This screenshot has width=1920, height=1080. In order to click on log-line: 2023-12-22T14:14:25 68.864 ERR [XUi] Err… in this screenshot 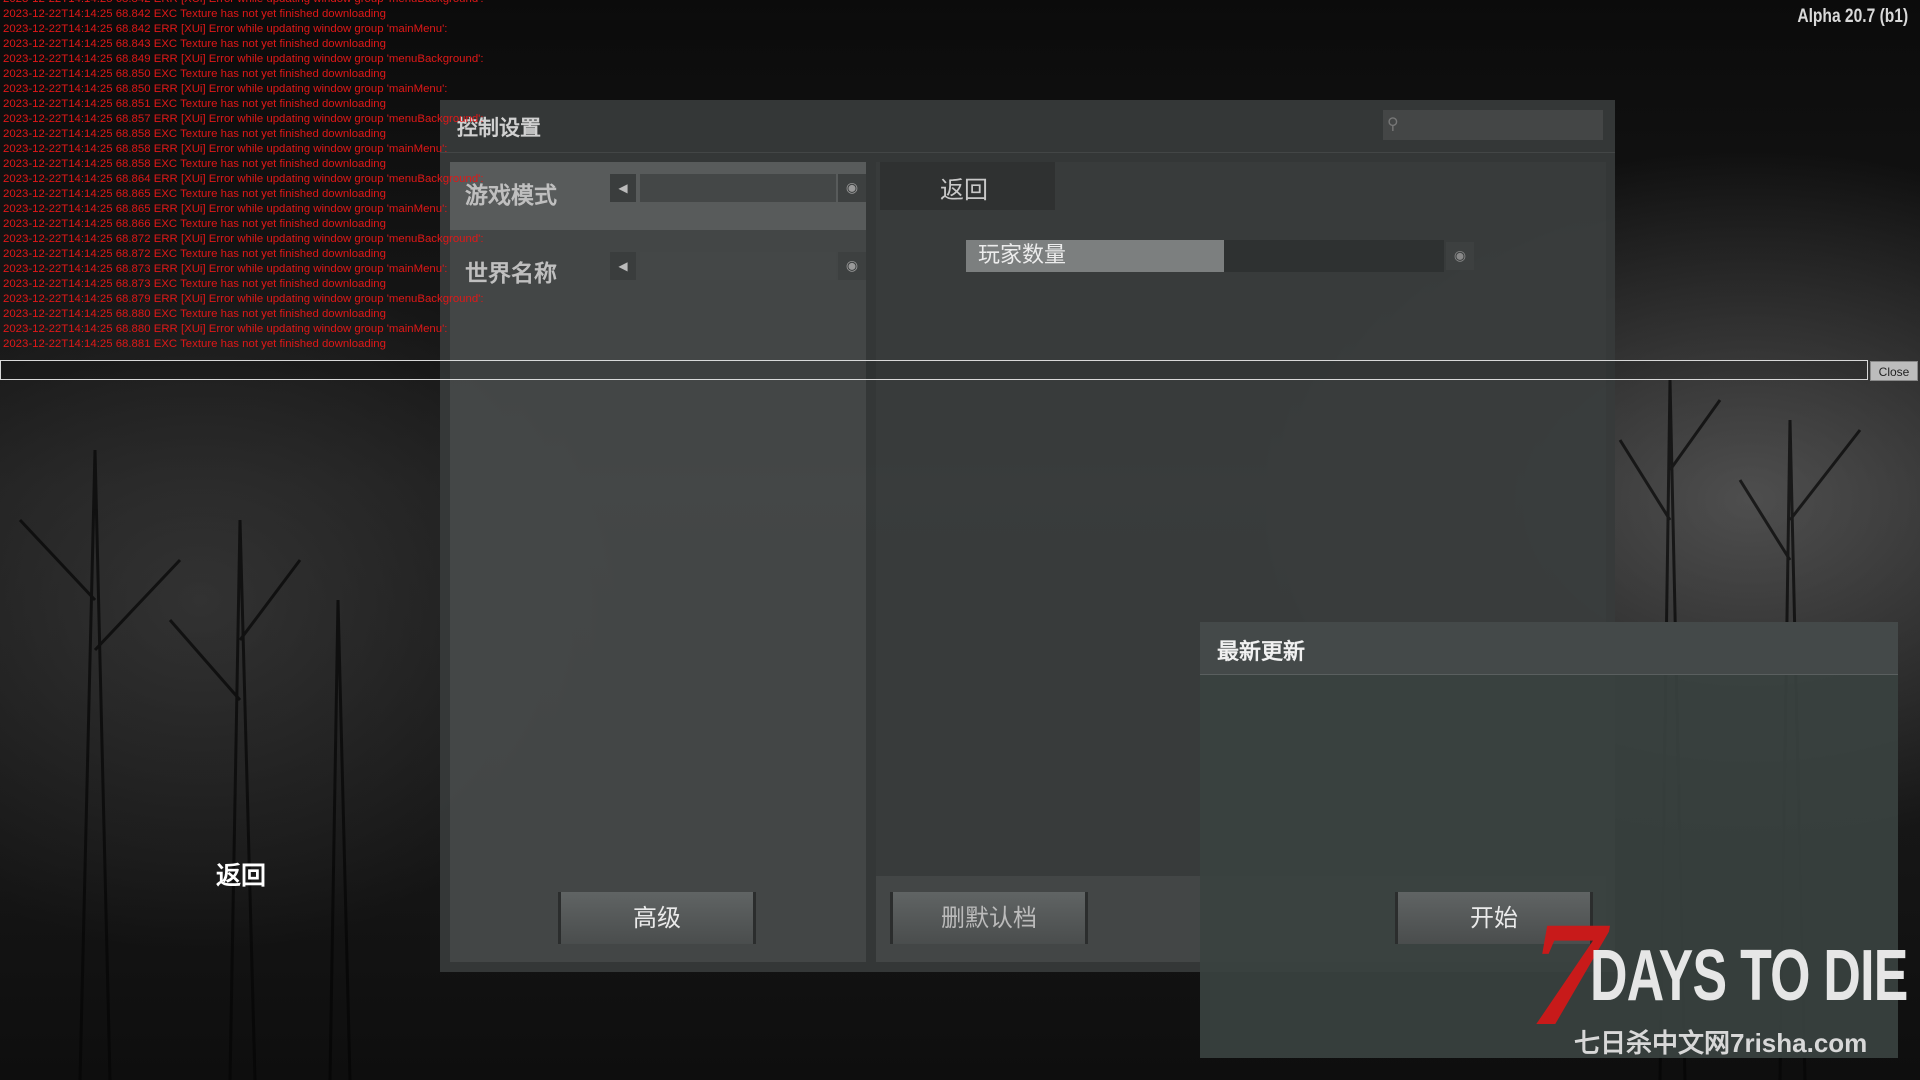, I will do `click(243, 179)`.